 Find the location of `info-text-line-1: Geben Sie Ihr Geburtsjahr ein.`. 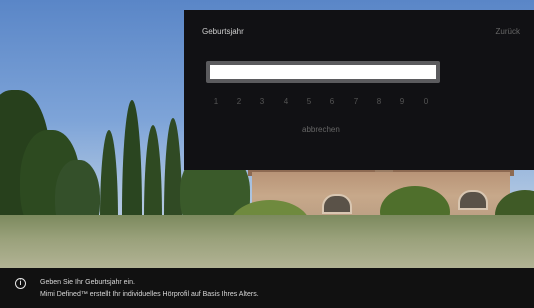

info-text-line-1: Geben Sie Ihr Geburtsjahr ein. is located at coordinates (87, 282).